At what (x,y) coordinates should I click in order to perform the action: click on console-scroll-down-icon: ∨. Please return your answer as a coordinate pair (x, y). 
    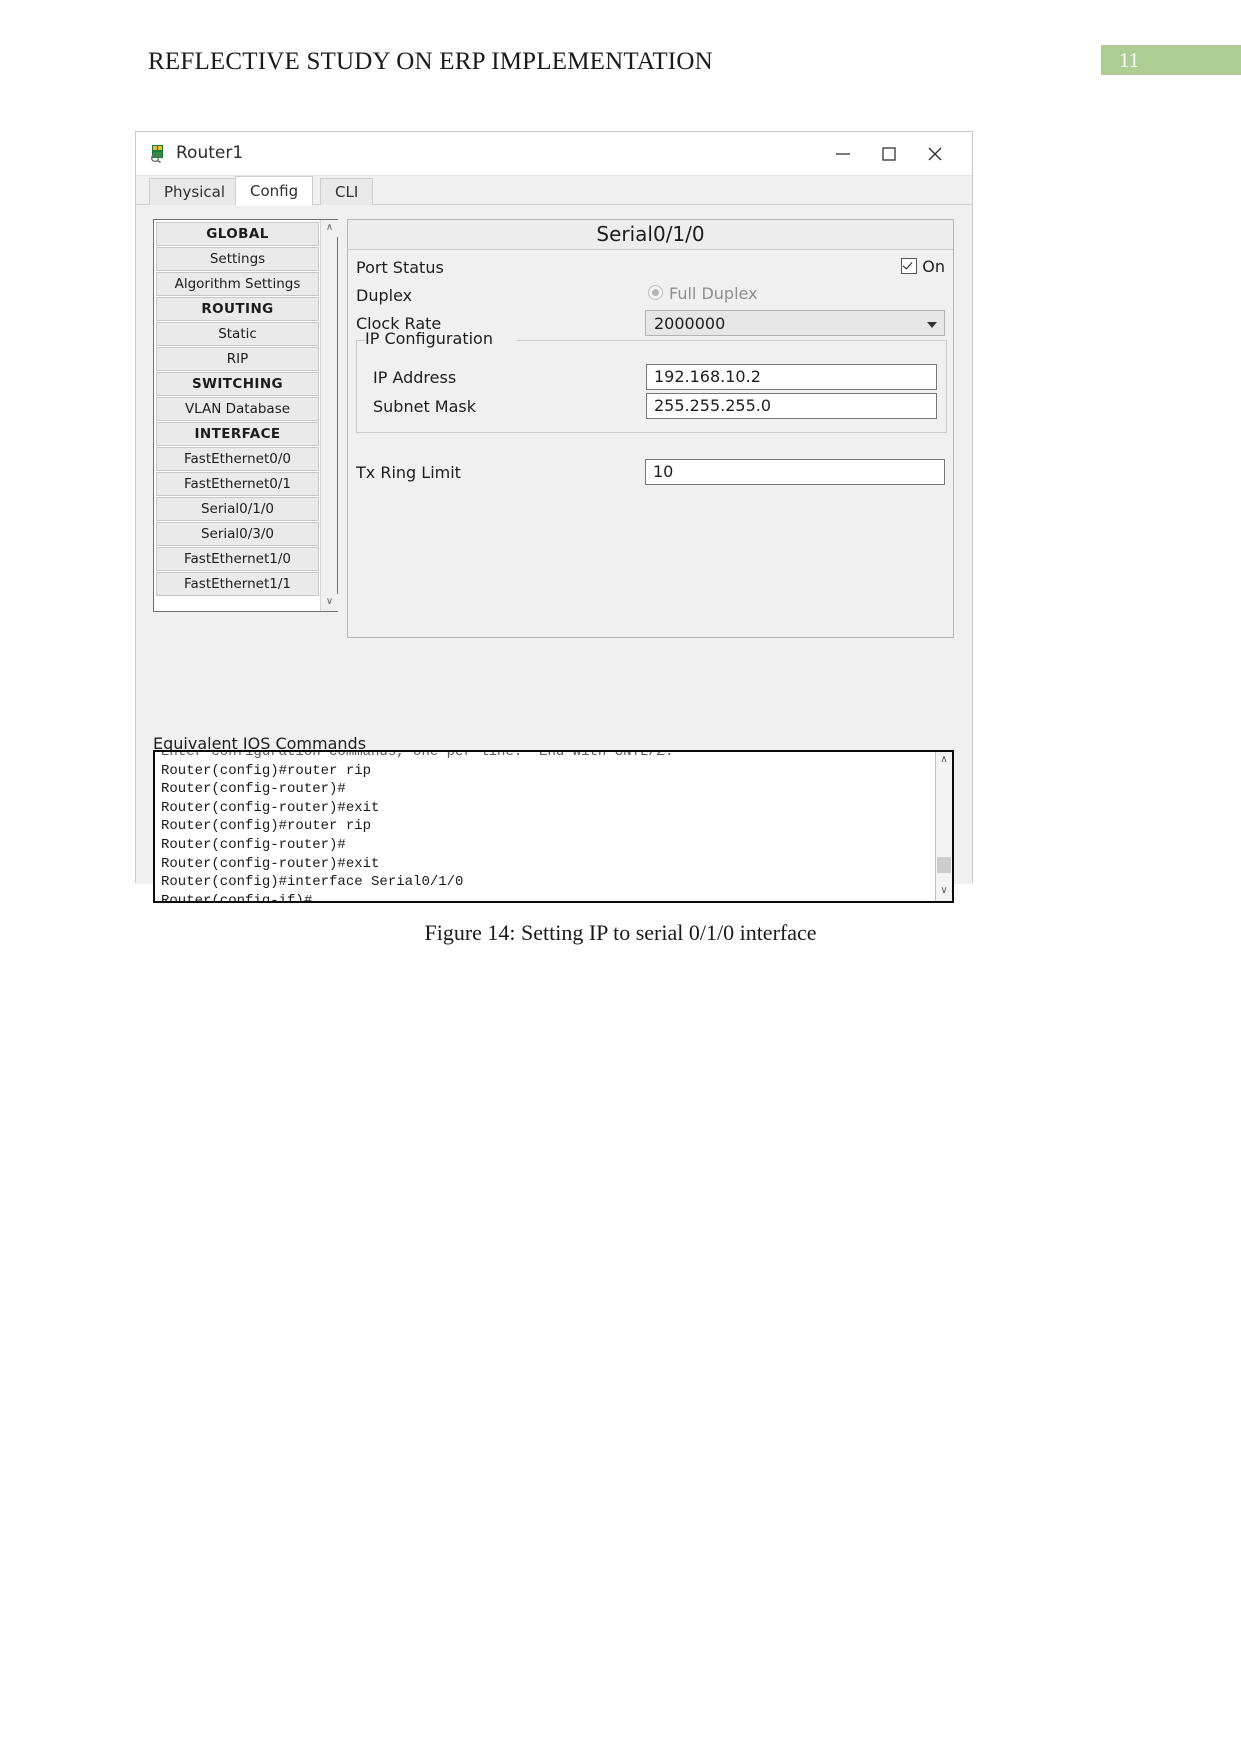
    Looking at the image, I should click on (944, 892).